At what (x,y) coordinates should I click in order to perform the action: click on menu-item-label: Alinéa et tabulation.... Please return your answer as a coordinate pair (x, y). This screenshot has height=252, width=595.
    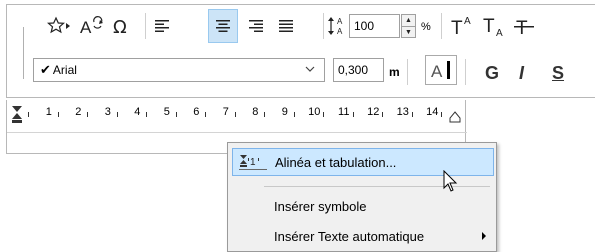
    Looking at the image, I should click on (336, 162).